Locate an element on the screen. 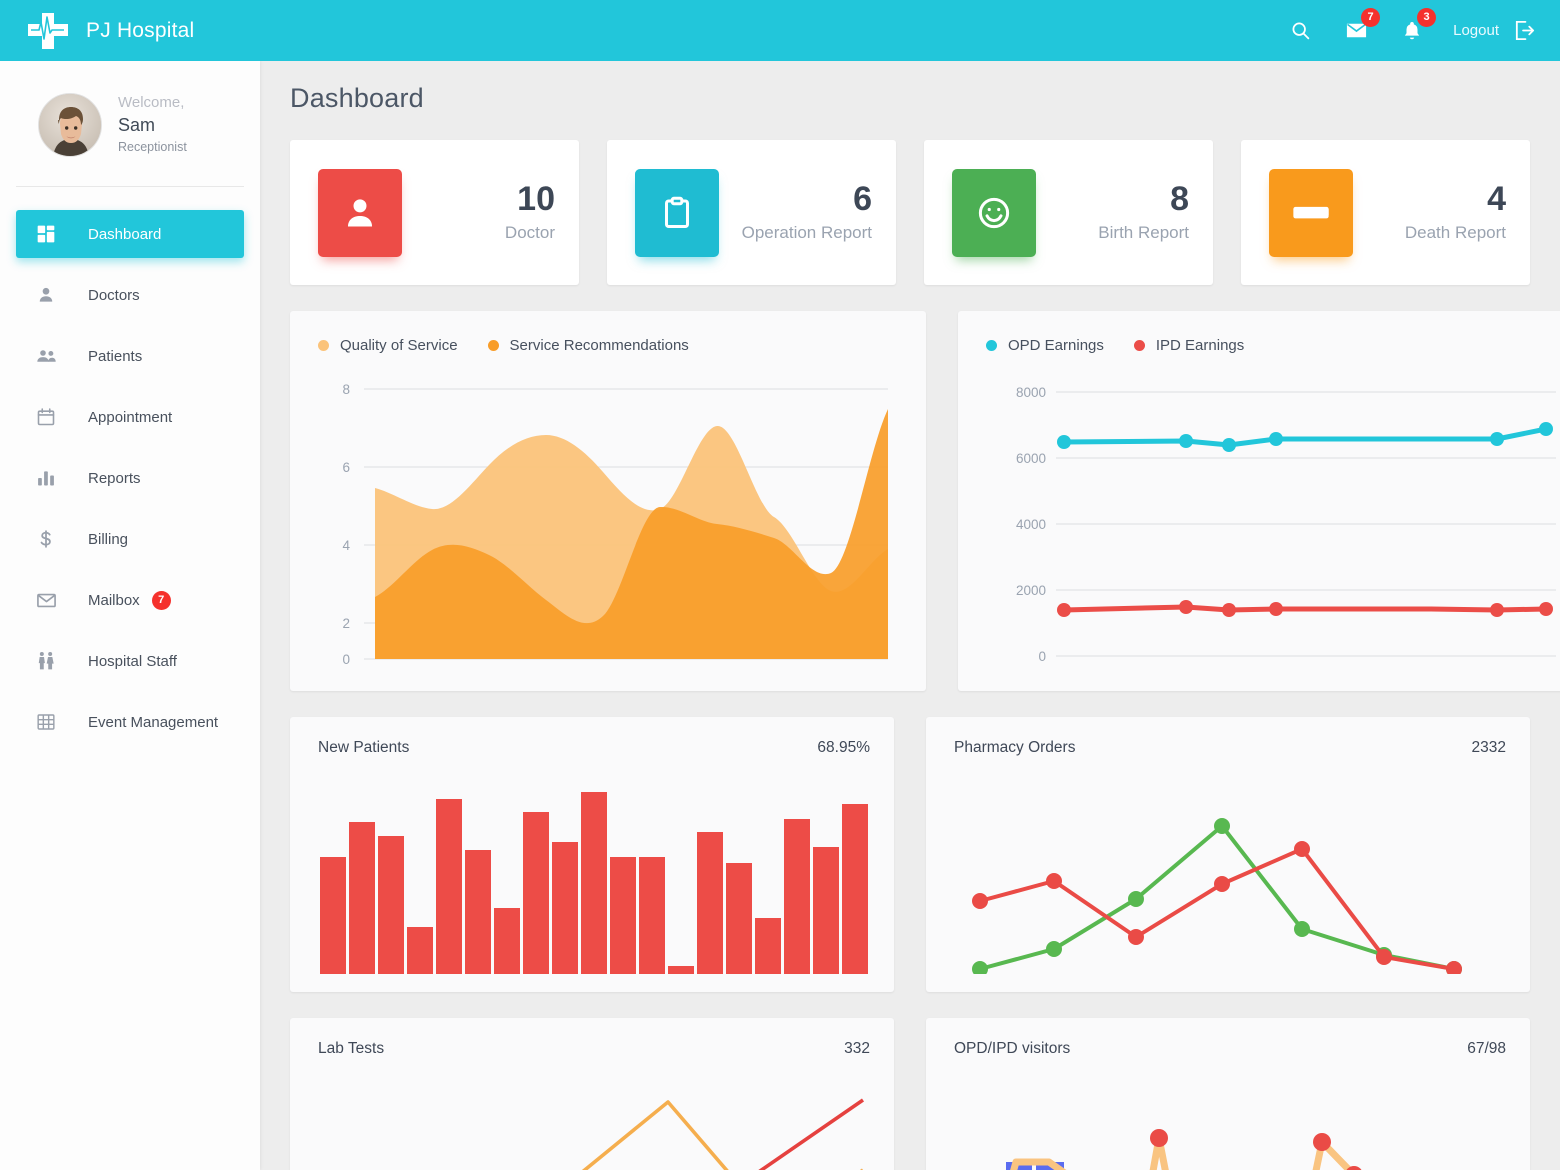 The image size is (1560, 1170). sidebar-item-billing: Billing is located at coordinates (130, 539).